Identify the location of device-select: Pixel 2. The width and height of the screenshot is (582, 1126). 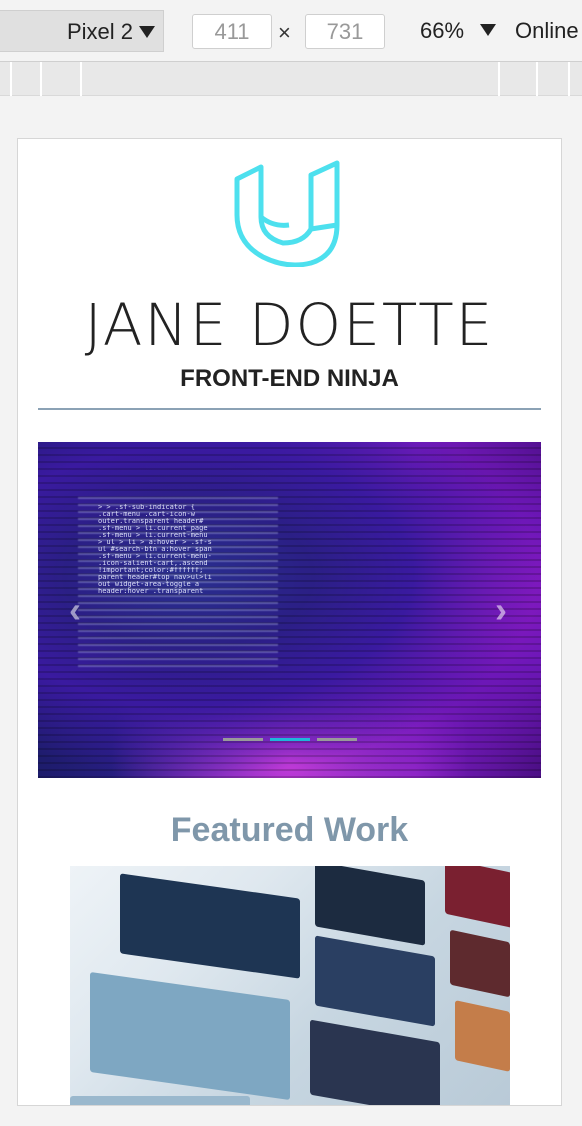
(82, 31).